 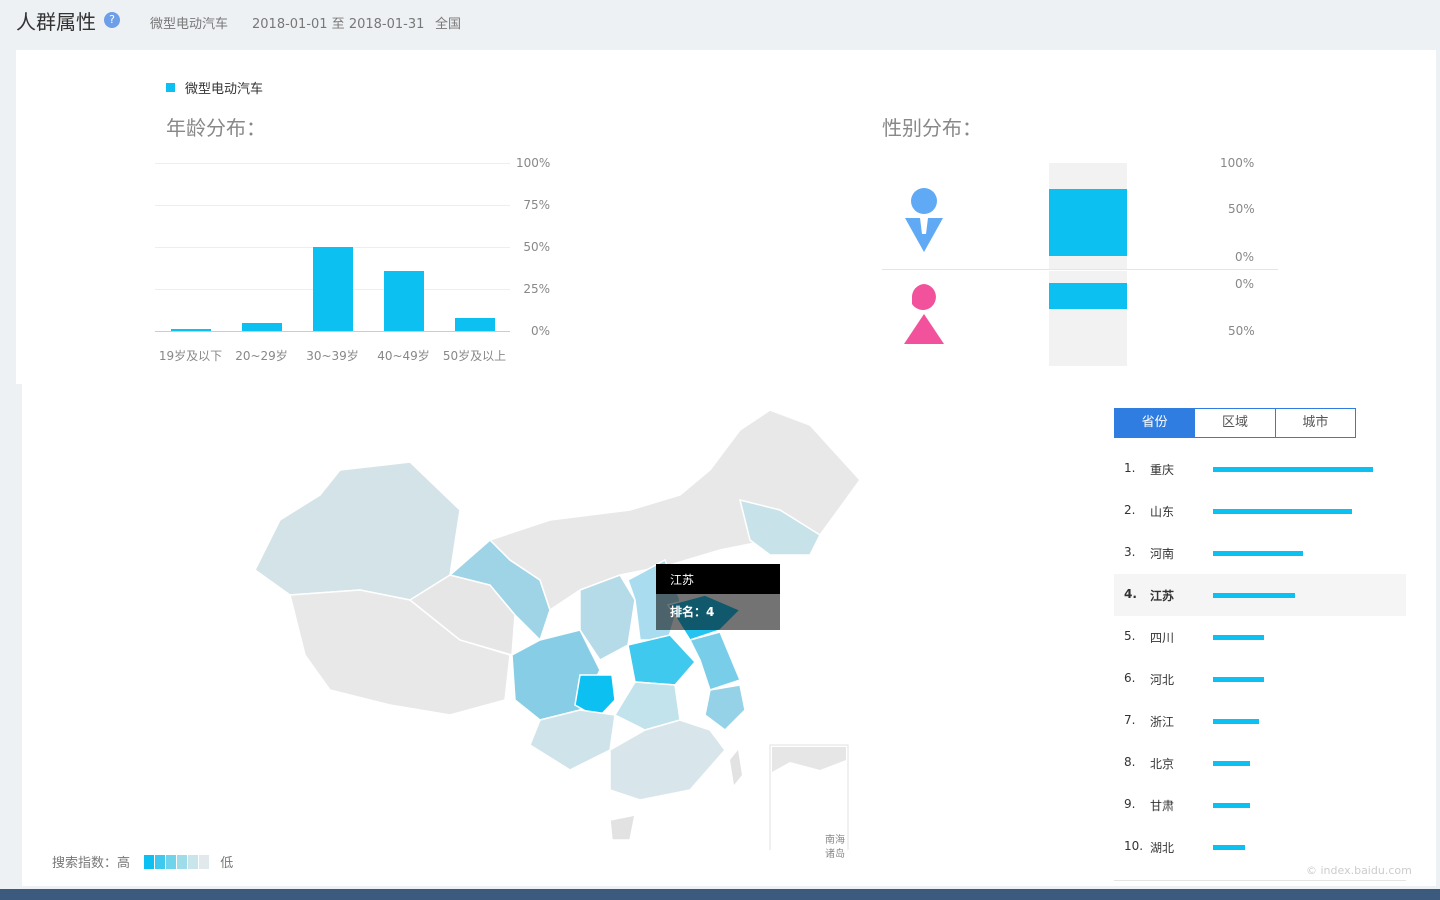 What do you see at coordinates (56, 22) in the screenshot?
I see `page-title: 人群属性` at bounding box center [56, 22].